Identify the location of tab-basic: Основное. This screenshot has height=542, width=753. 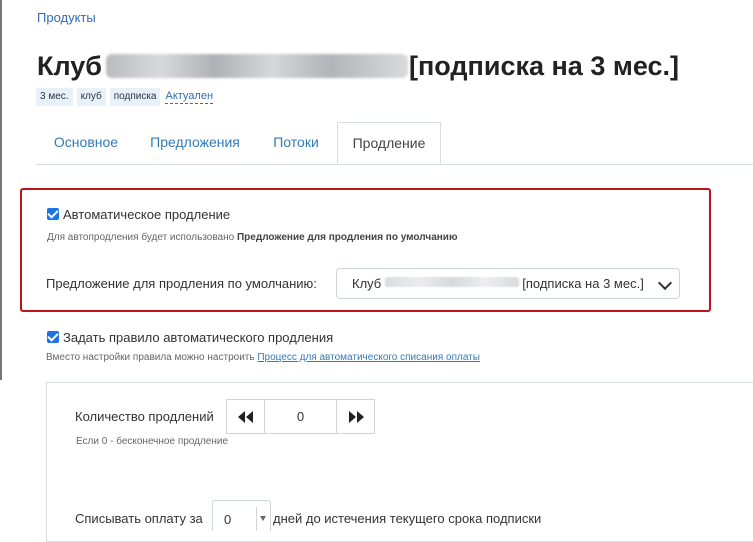
(86, 142).